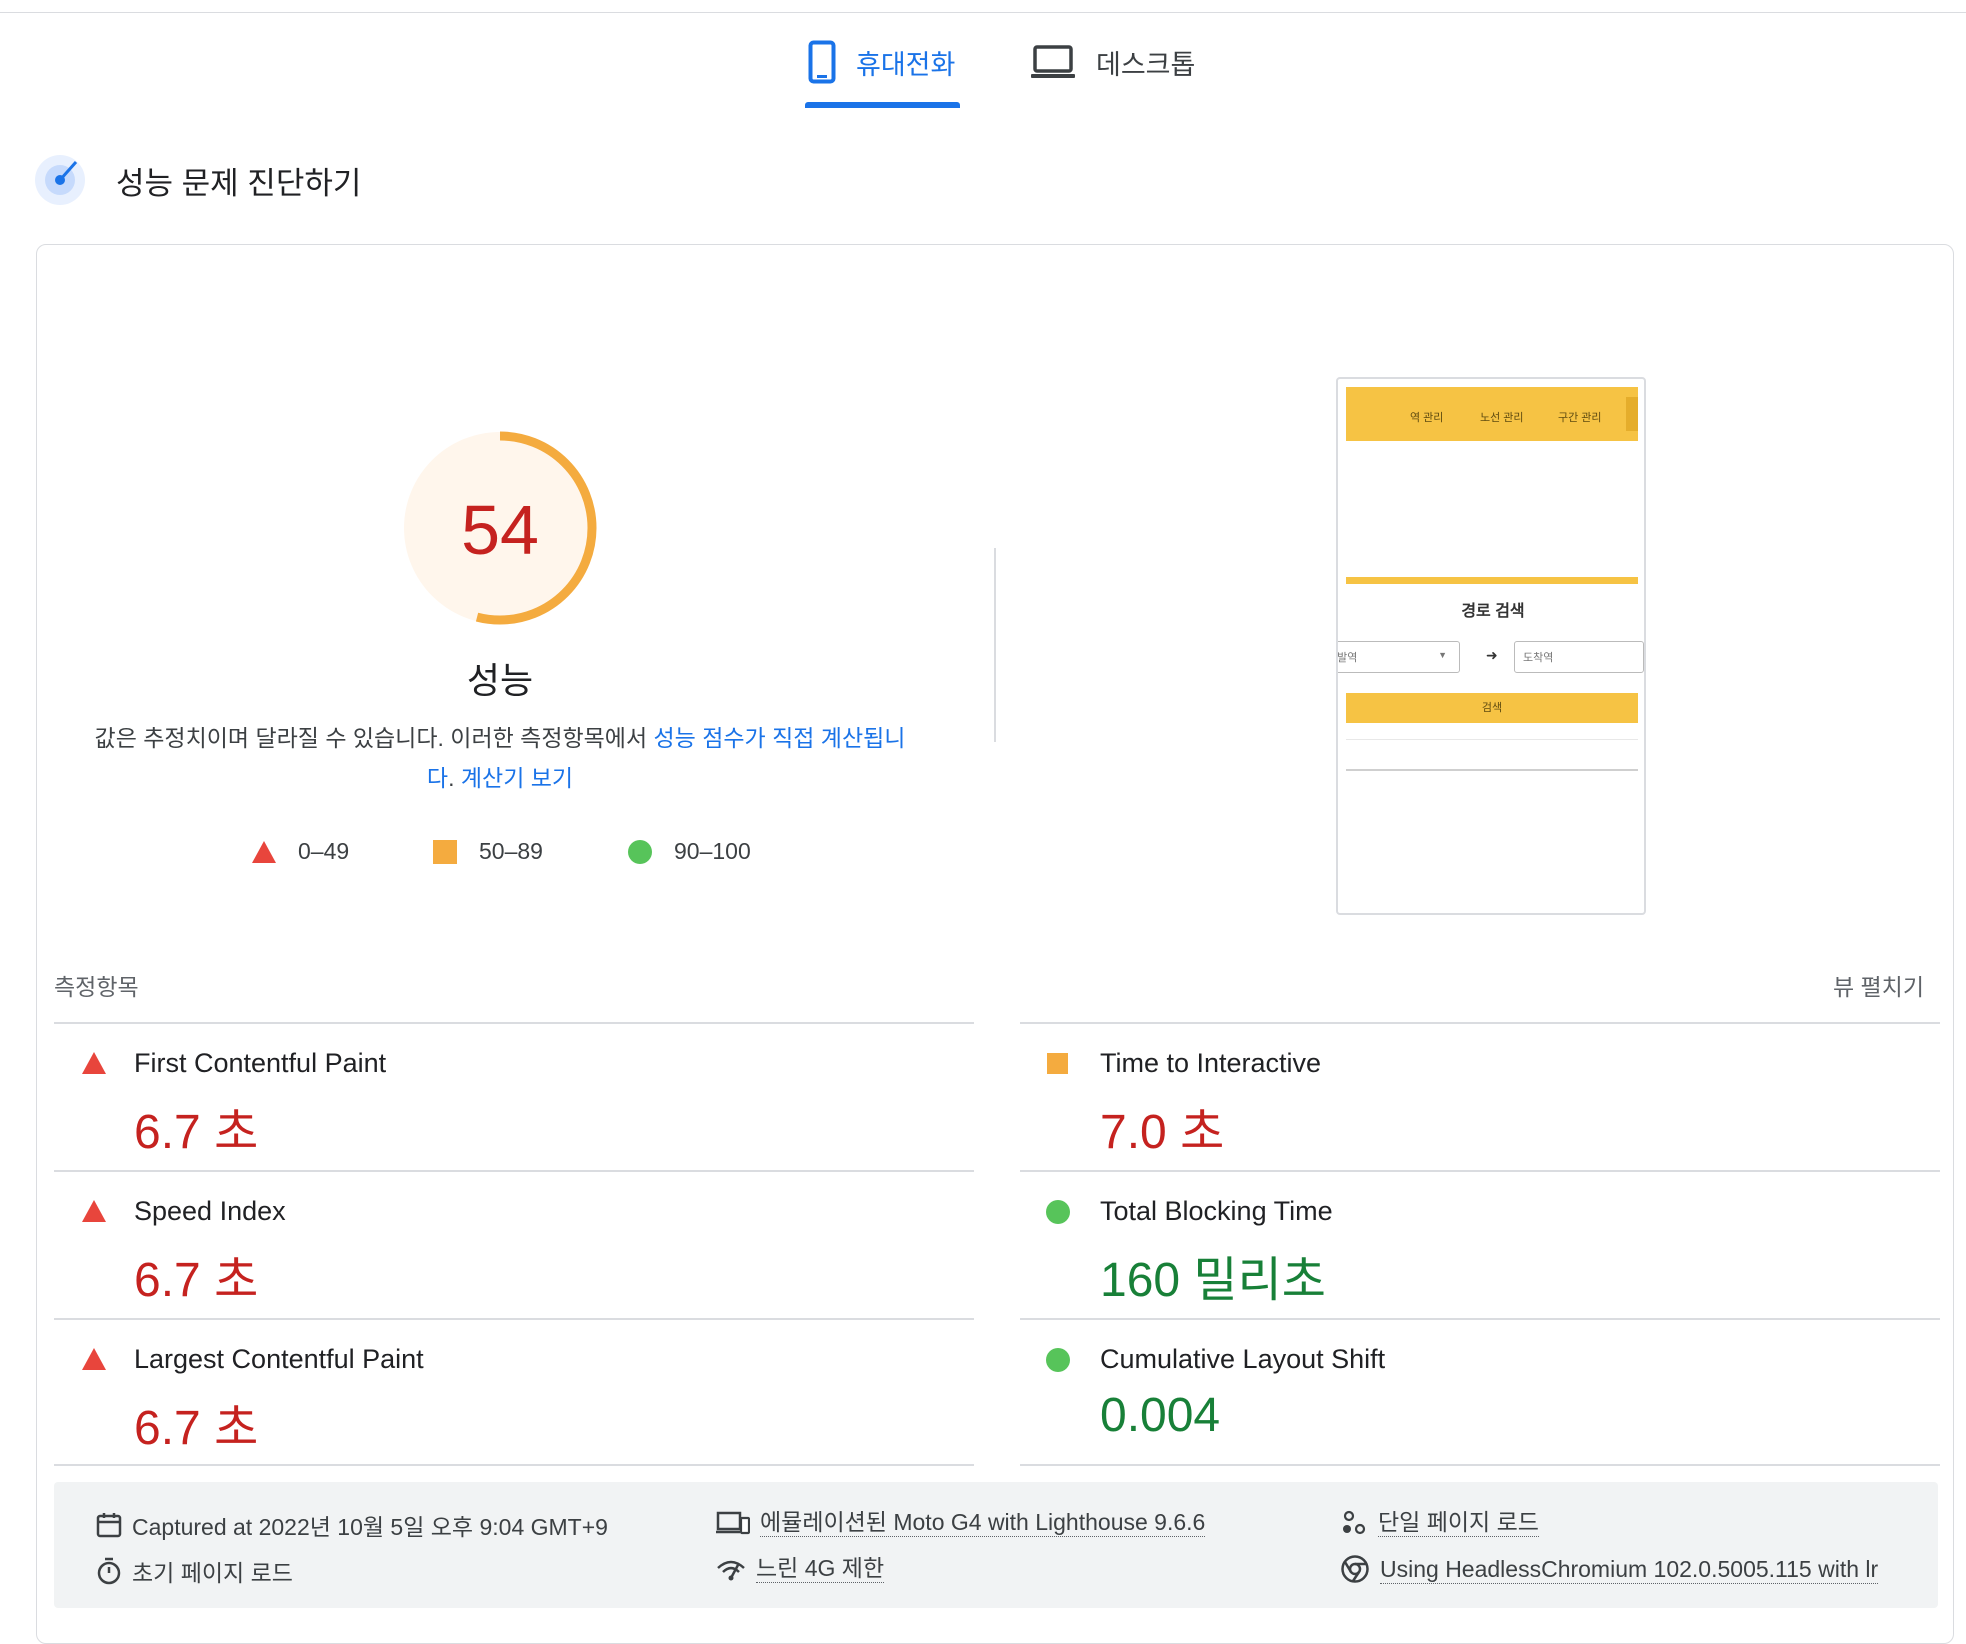 This screenshot has width=1966, height=1644. Describe the element at coordinates (1632, 414) in the screenshot. I see `thumb-nav-button` at that location.